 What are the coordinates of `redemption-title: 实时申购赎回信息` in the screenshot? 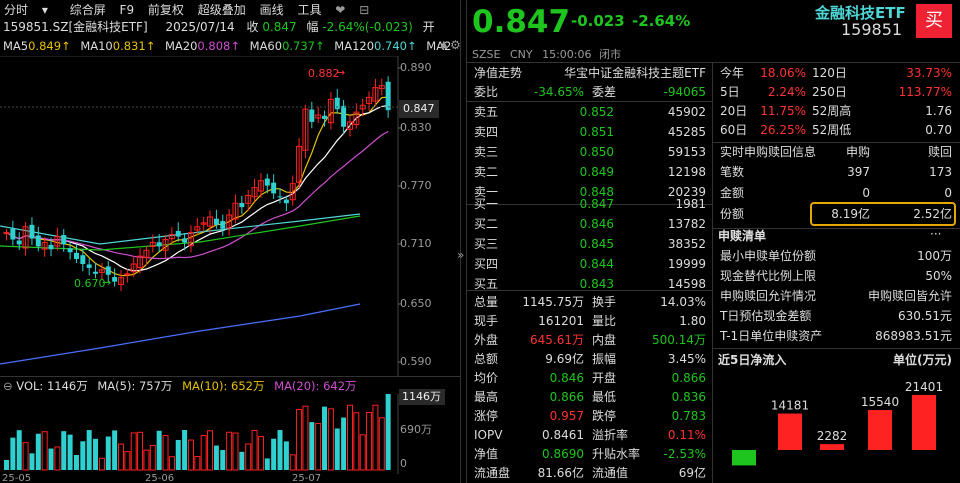 It's located at (768, 152).